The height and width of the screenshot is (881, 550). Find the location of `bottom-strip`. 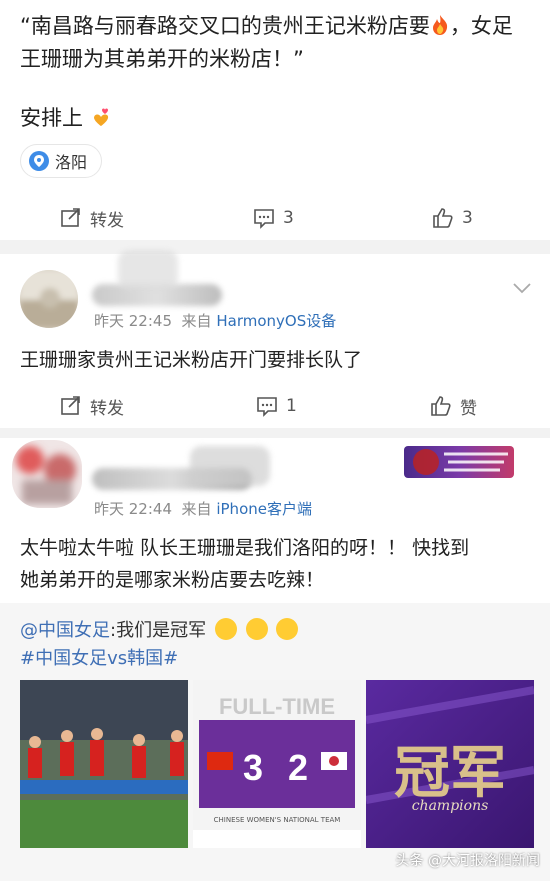

bottom-strip is located at coordinates (275, 876).